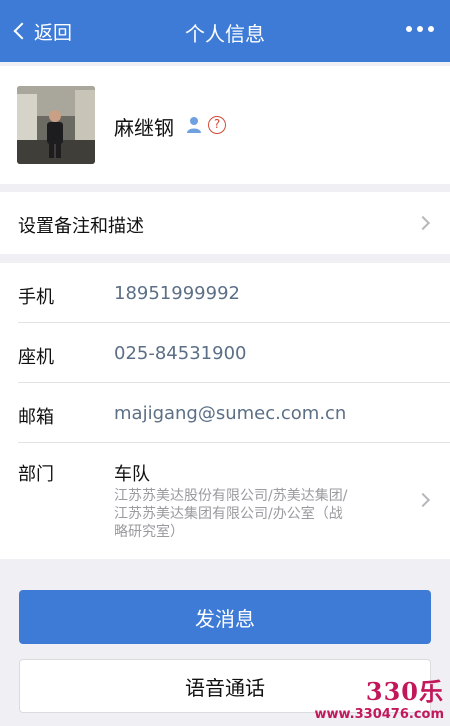 The width and height of the screenshot is (450, 726). I want to click on watermark-logo: 330乐, so click(404, 691).